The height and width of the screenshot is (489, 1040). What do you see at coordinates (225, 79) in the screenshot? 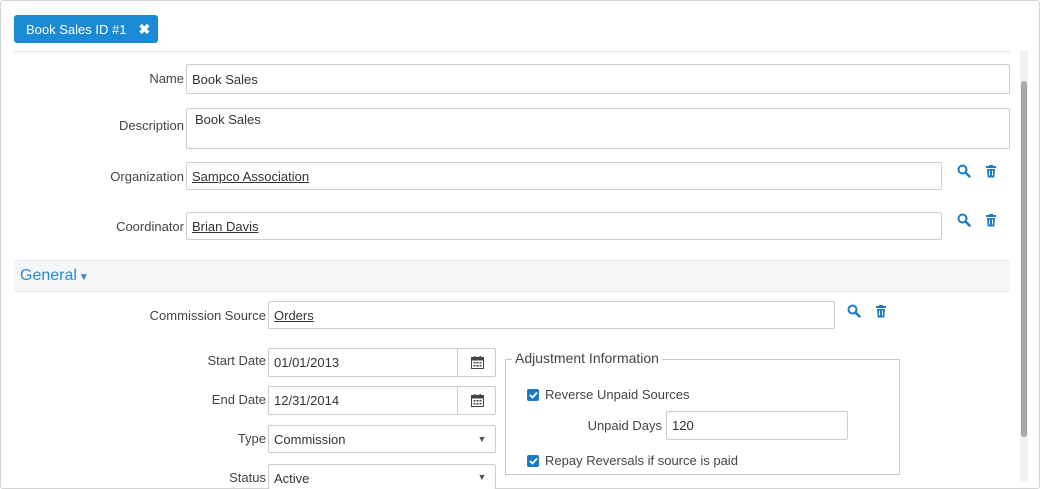
I see `name-value: Book Sales` at bounding box center [225, 79].